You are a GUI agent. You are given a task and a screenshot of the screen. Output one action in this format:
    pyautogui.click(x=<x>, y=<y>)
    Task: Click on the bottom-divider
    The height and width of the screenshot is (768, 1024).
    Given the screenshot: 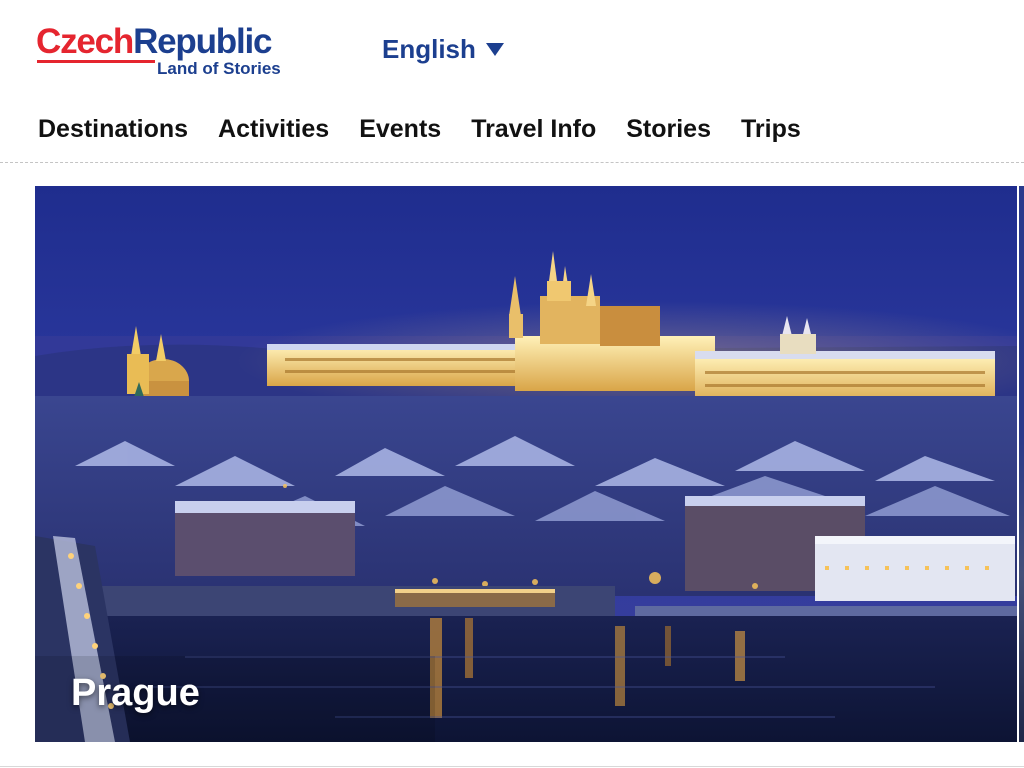 What is the action you would take?
    pyautogui.click(x=512, y=766)
    